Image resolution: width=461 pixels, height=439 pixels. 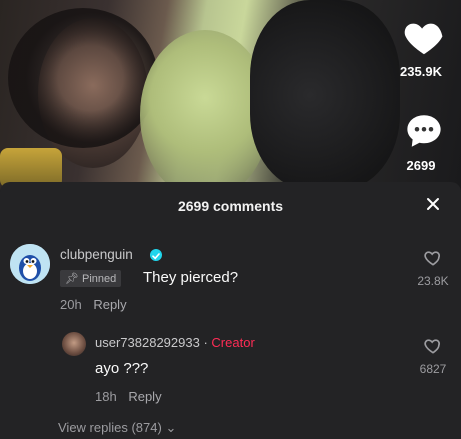 I want to click on comment-text: They pierced?, so click(x=191, y=277).